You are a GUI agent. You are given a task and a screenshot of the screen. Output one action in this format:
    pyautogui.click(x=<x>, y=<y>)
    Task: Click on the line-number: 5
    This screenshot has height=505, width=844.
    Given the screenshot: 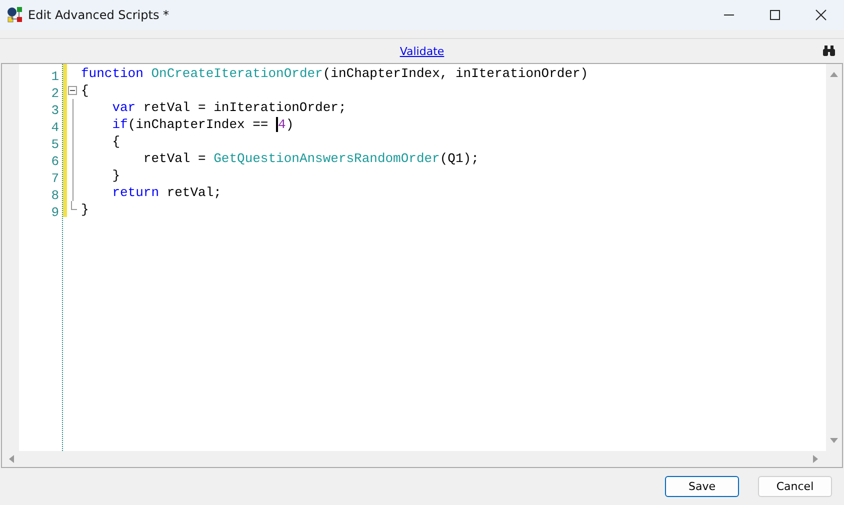 What is the action you would take?
    pyautogui.click(x=55, y=144)
    